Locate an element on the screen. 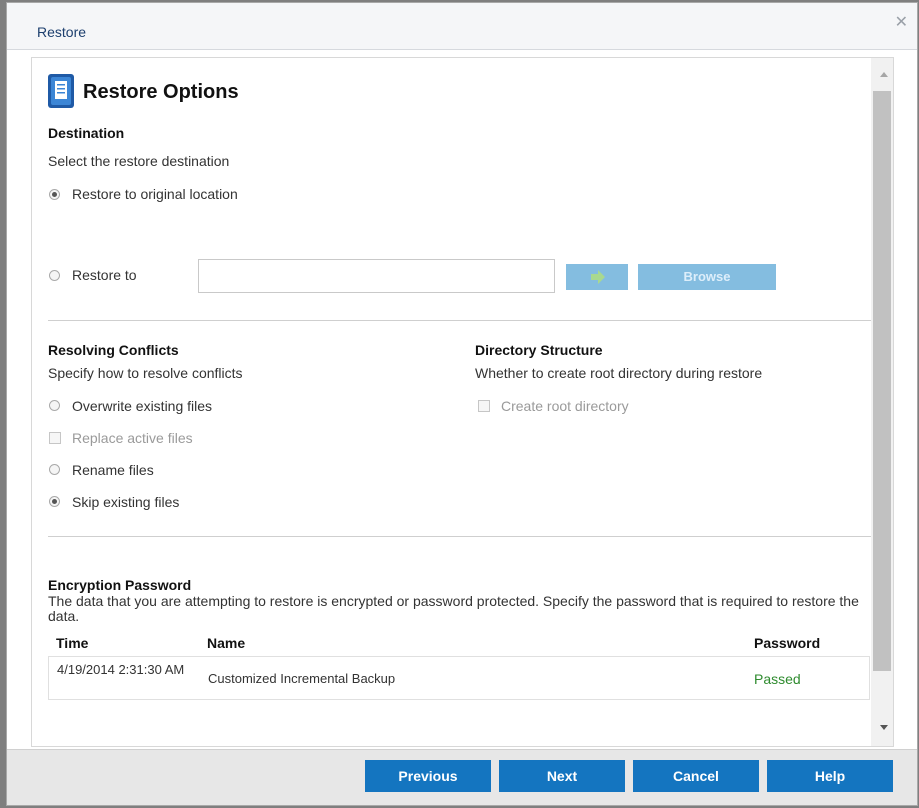 The image size is (919, 808). skip-label: Skip existing files is located at coordinates (126, 502).